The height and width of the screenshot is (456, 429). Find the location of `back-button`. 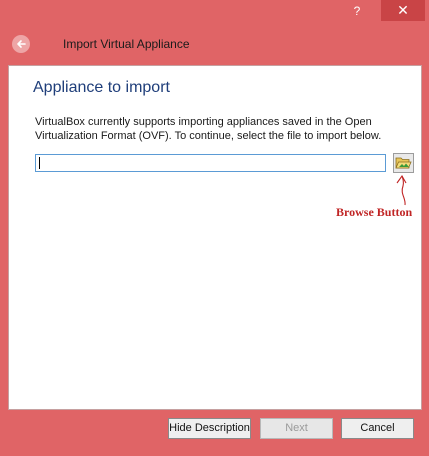

back-button is located at coordinates (21, 44).